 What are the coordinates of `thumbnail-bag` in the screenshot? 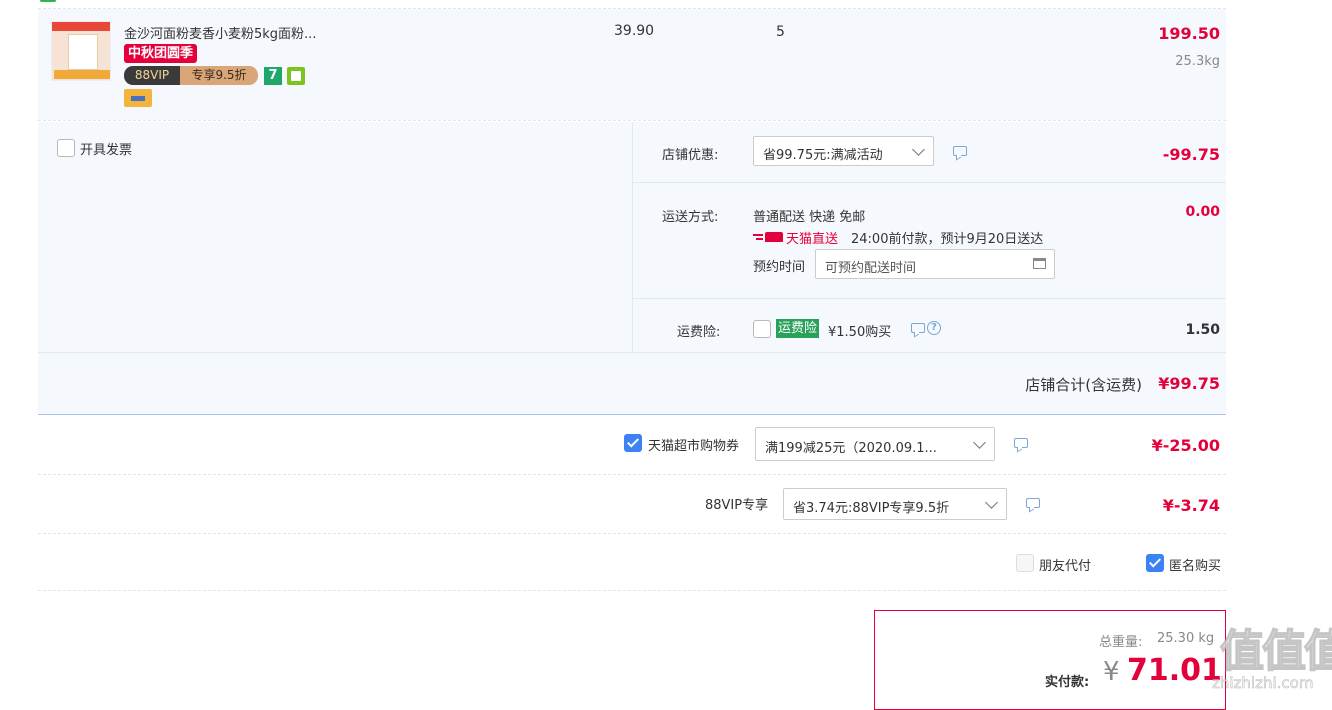 It's located at (83, 52).